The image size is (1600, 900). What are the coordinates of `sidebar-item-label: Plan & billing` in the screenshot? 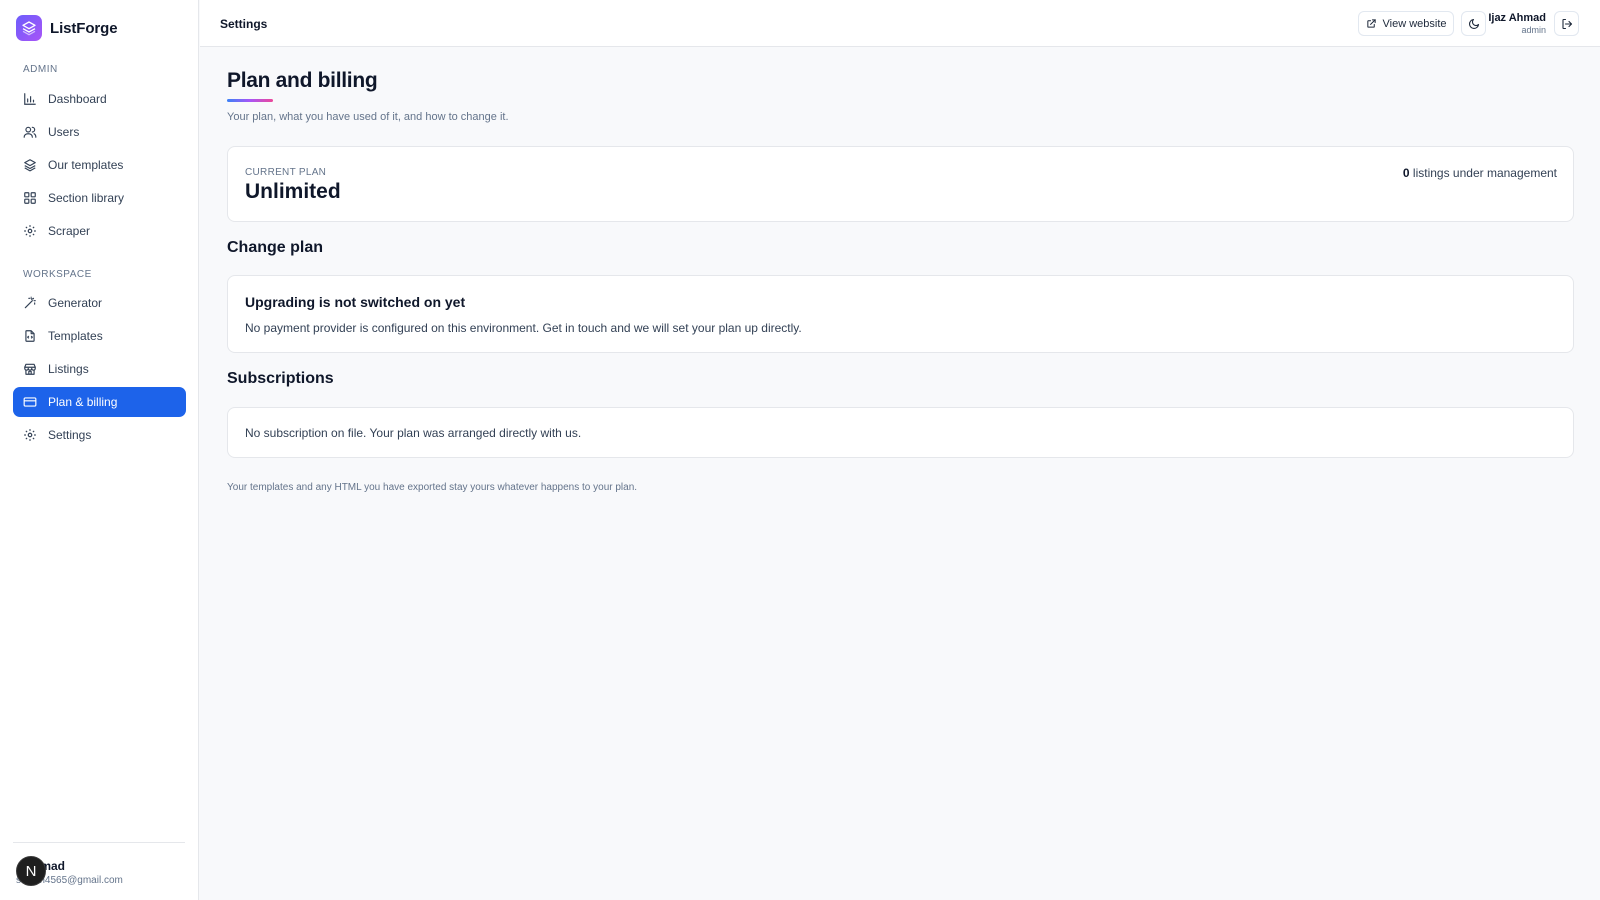 It's located at (83, 402).